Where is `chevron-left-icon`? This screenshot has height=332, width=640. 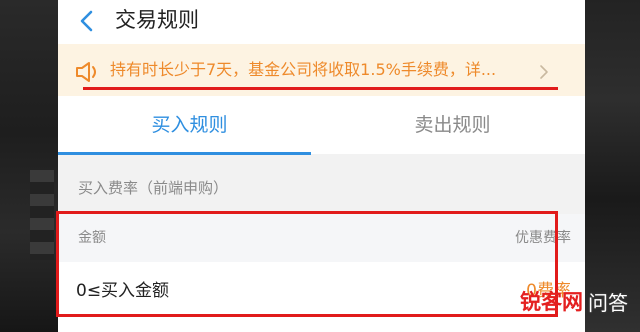
chevron-left-icon is located at coordinates (88, 21).